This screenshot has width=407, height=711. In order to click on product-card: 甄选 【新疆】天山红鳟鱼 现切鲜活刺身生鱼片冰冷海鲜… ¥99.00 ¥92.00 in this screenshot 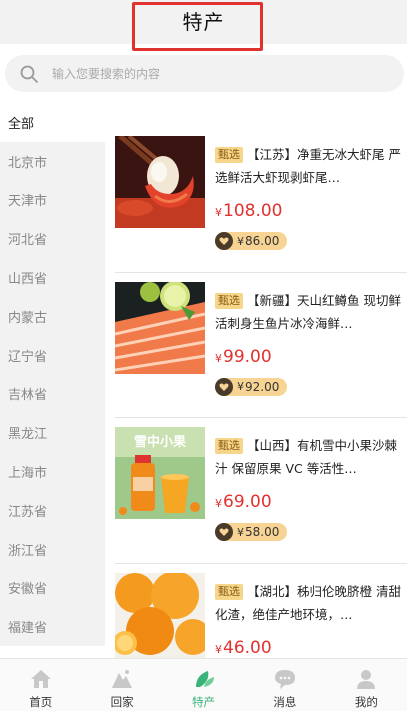, I will do `click(261, 345)`.